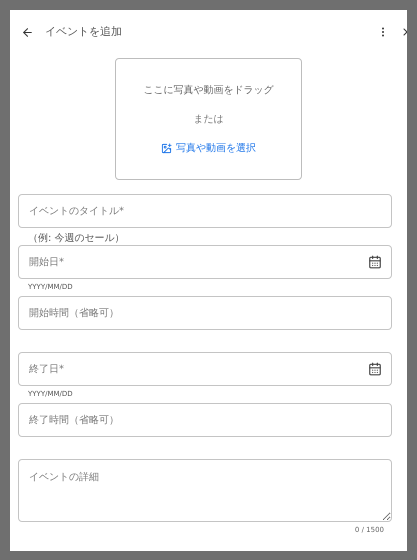  What do you see at coordinates (77, 238) in the screenshot?
I see `helper-text: （例: 今週のセール）` at bounding box center [77, 238].